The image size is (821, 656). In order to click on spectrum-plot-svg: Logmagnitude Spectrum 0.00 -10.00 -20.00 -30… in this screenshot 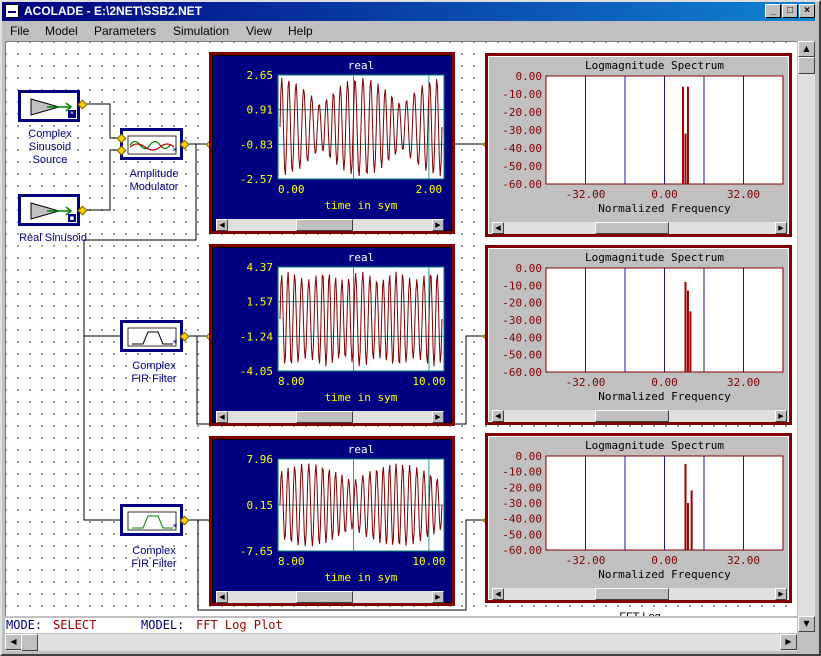, I will do `click(643, 327)`.